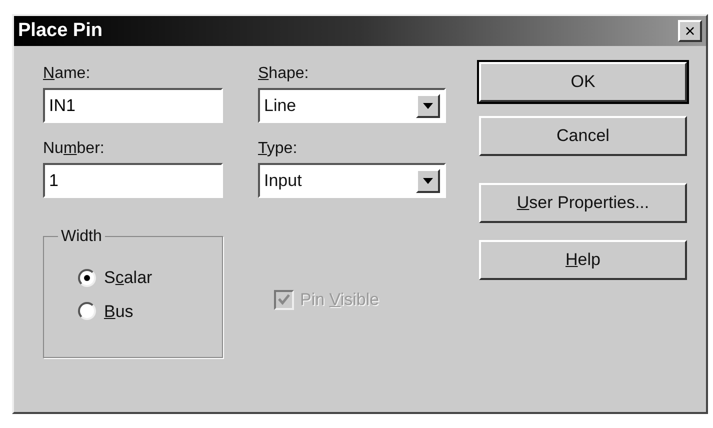 This screenshot has width=713, height=428. What do you see at coordinates (133, 105) in the screenshot?
I see `name-field: IN1` at bounding box center [133, 105].